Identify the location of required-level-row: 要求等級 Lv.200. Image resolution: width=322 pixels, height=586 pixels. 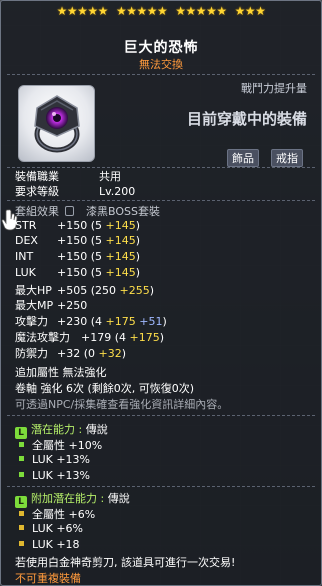
(75, 191).